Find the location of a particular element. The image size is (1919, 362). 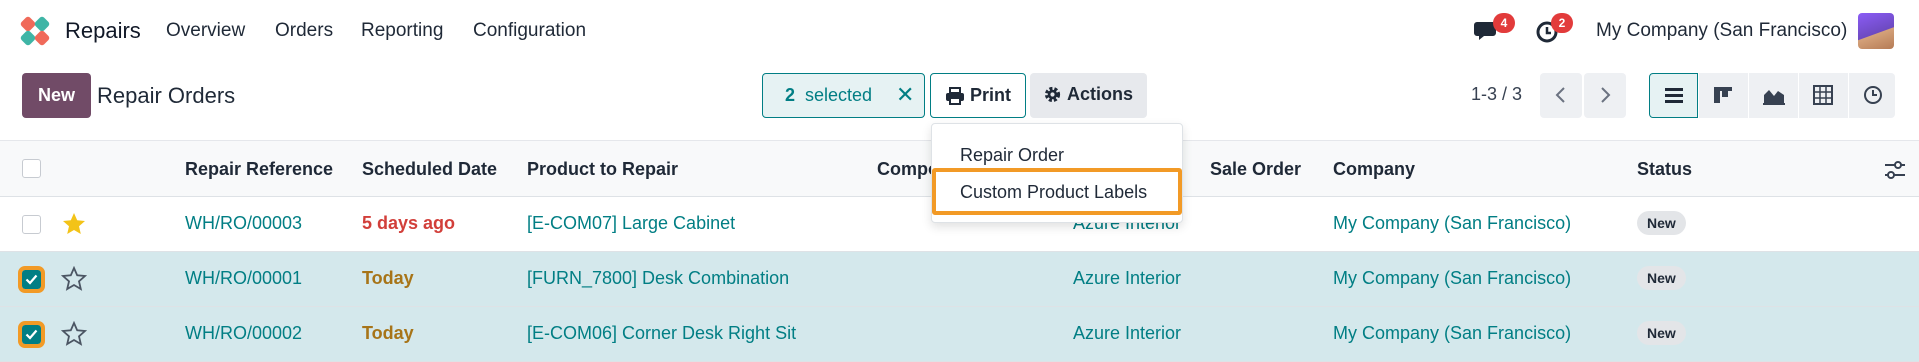

column-sale-order: Sale Order is located at coordinates (1255, 169).